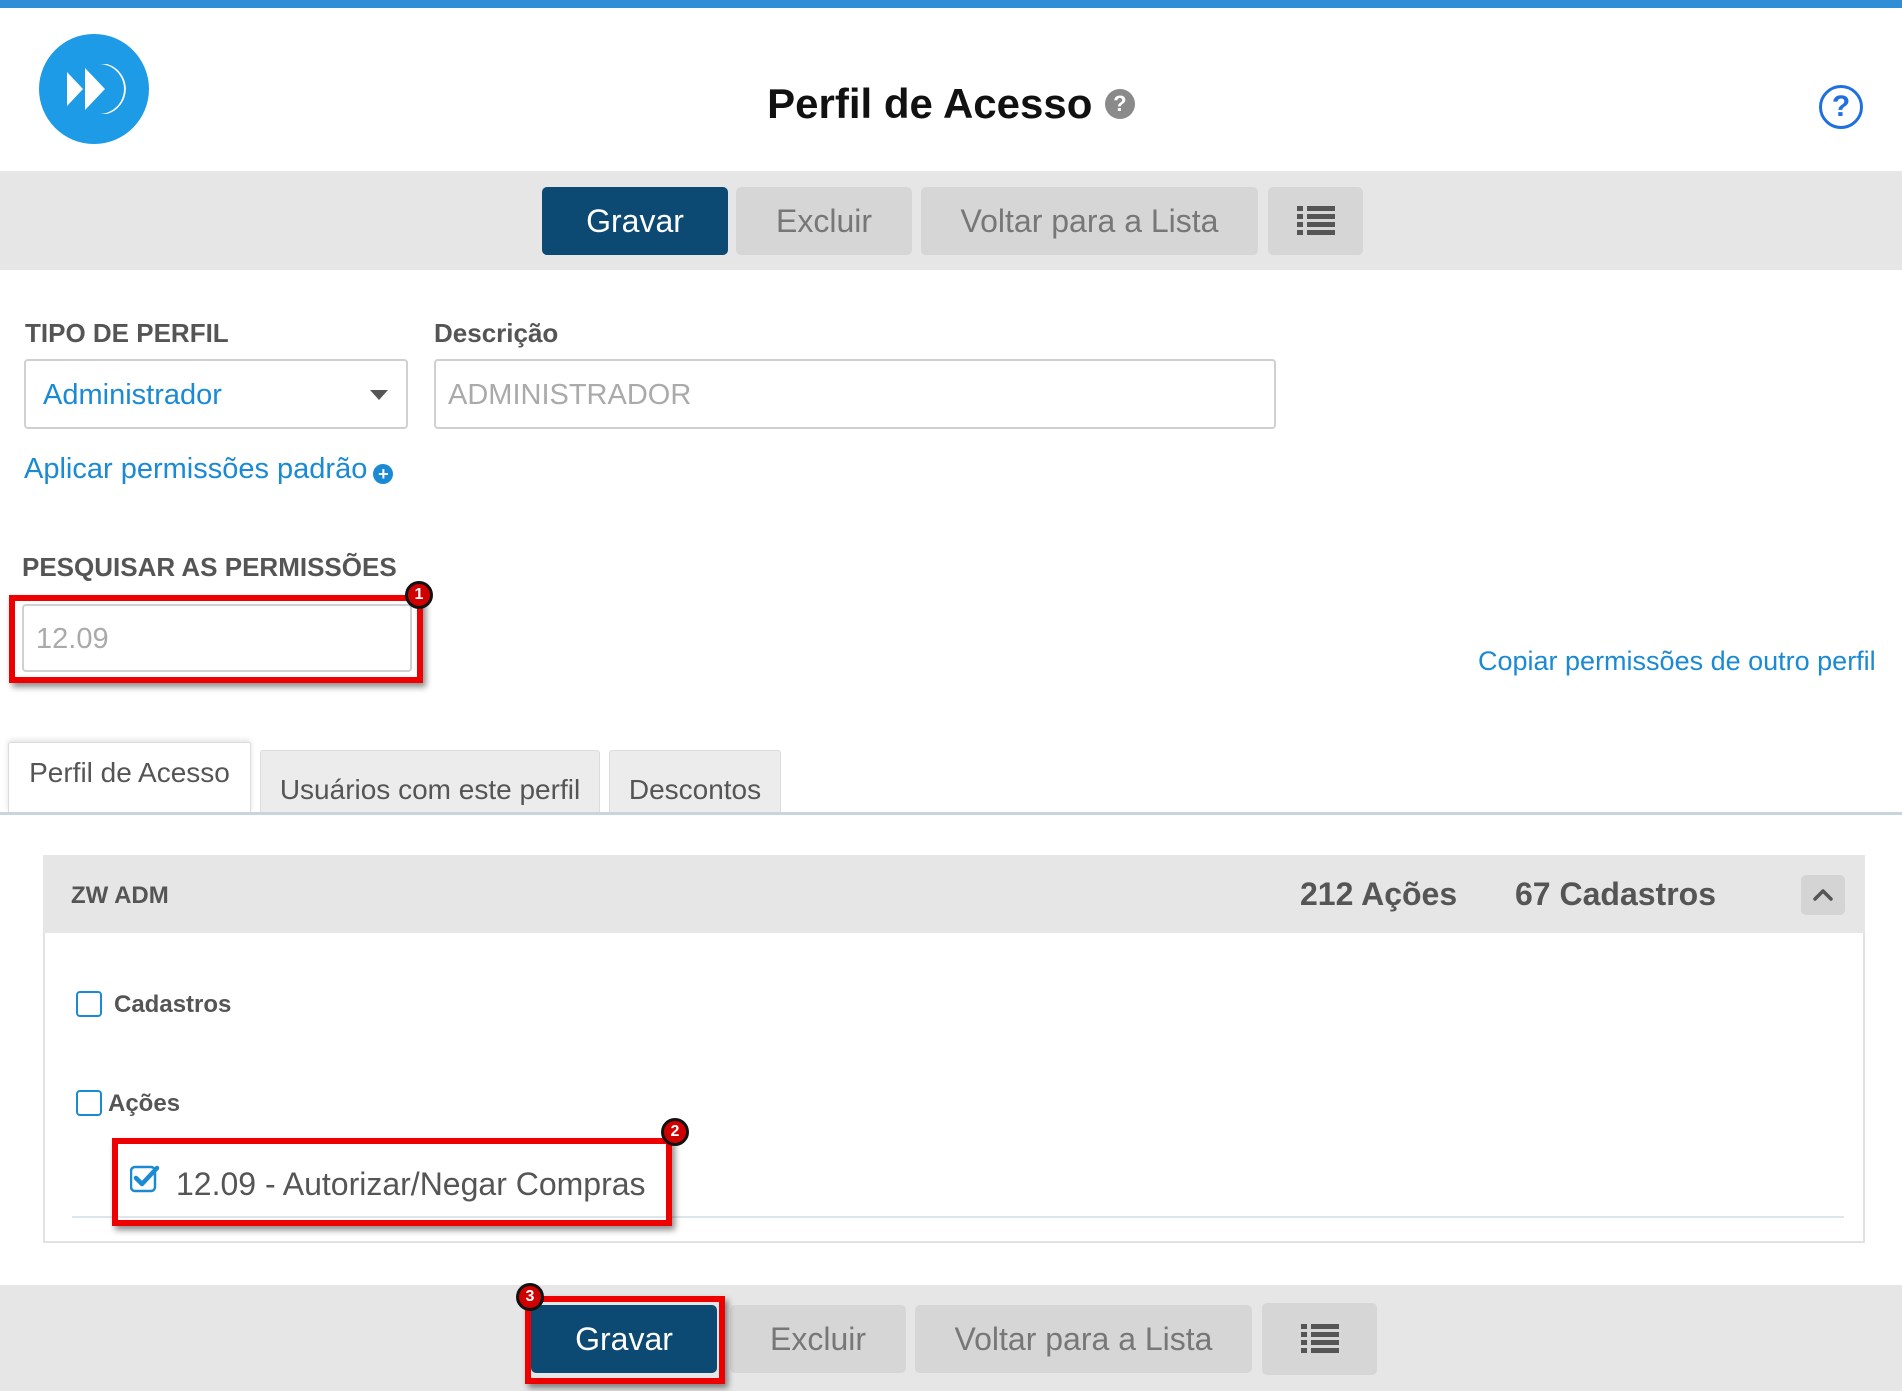 This screenshot has height=1391, width=1902. Describe the element at coordinates (216, 639) in the screenshot. I see `highlight-box-search` at that location.